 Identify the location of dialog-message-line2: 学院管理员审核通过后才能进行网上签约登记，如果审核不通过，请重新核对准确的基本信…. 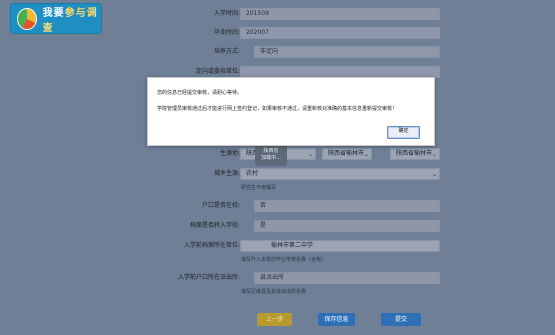
(277, 109).